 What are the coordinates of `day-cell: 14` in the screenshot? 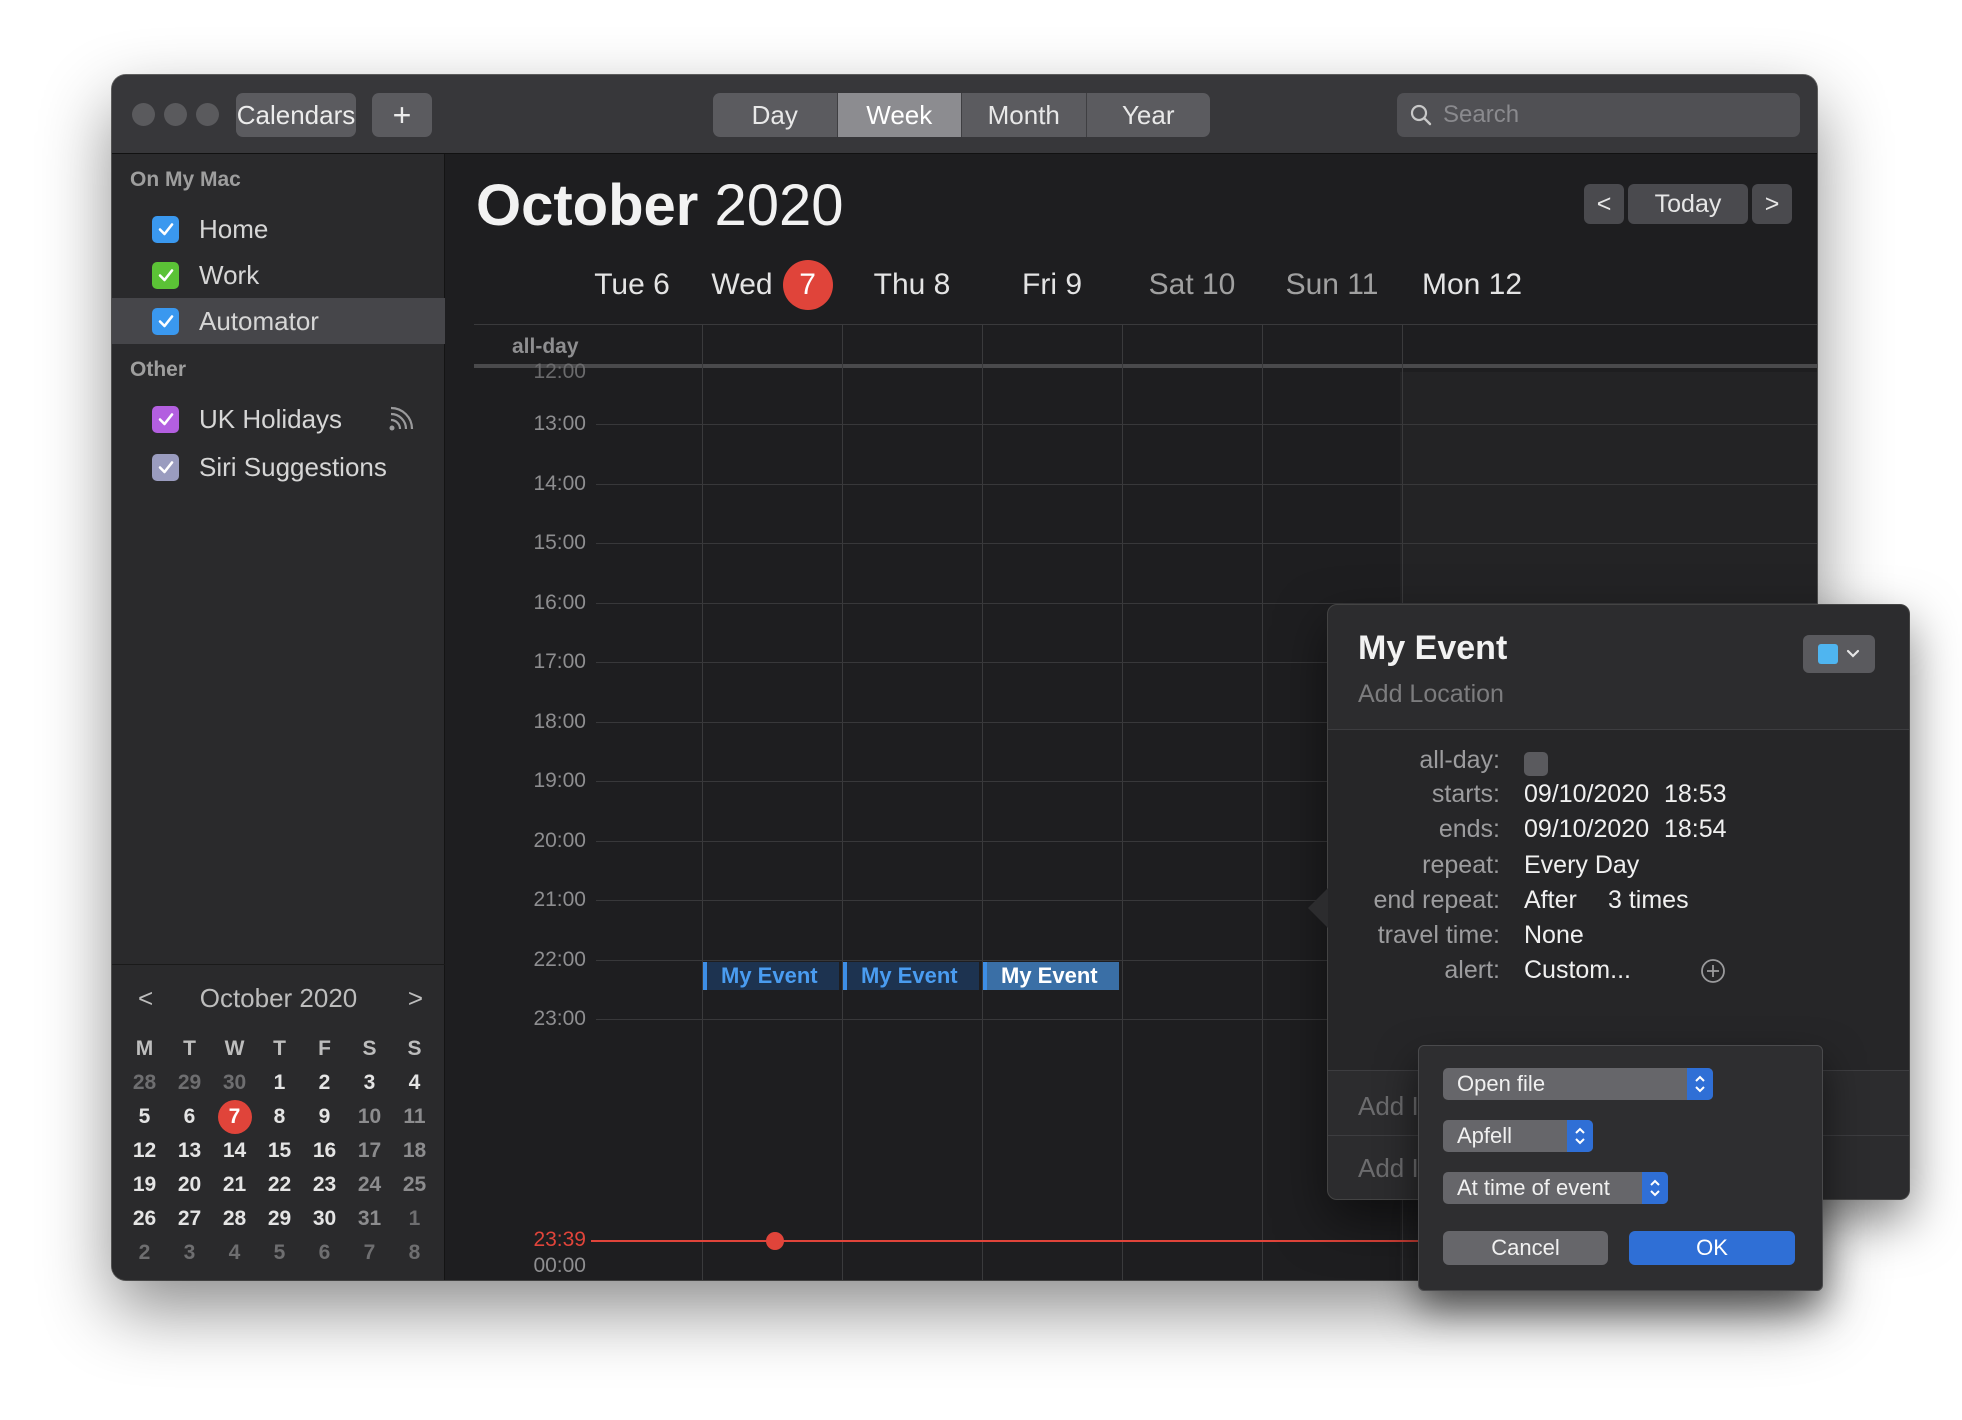 It's located at (234, 1151).